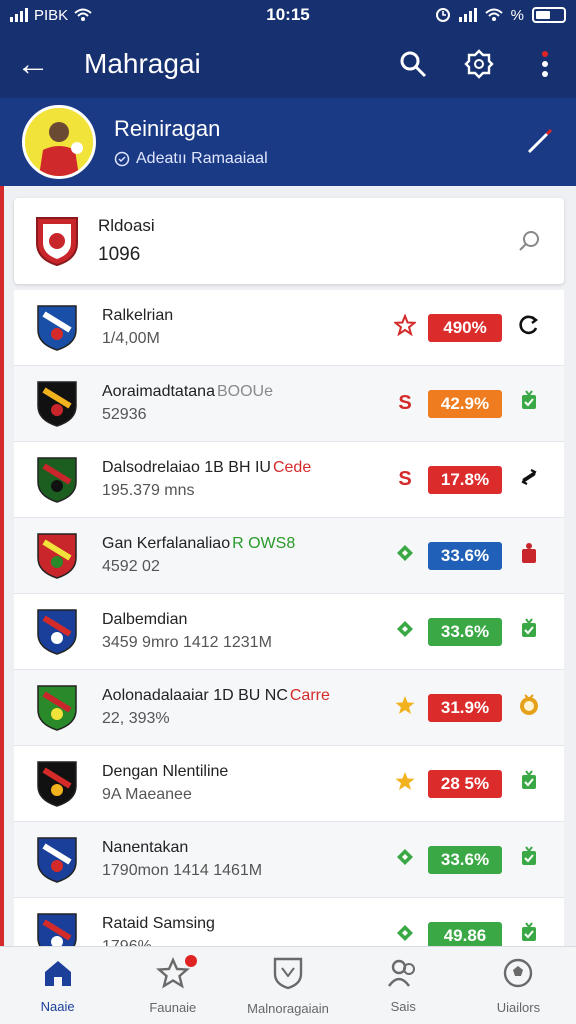  What do you see at coordinates (148, 490) in the screenshot?
I see `team-stat: 195.379 mns` at bounding box center [148, 490].